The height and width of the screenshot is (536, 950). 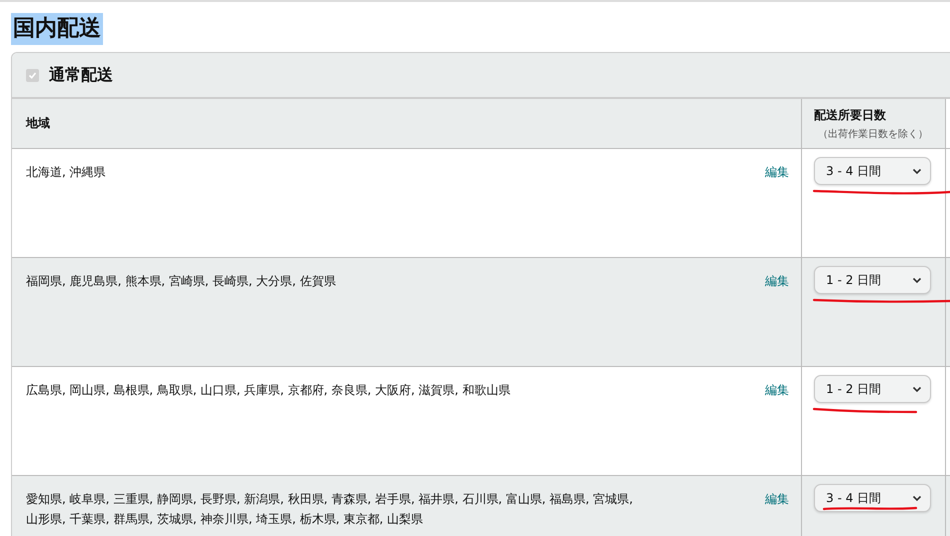 I want to click on region-list: 福岡県, 鹿児島県, 熊本県, 宮崎県, 長崎県, 大分県, 佐賀県, so click(x=181, y=318).